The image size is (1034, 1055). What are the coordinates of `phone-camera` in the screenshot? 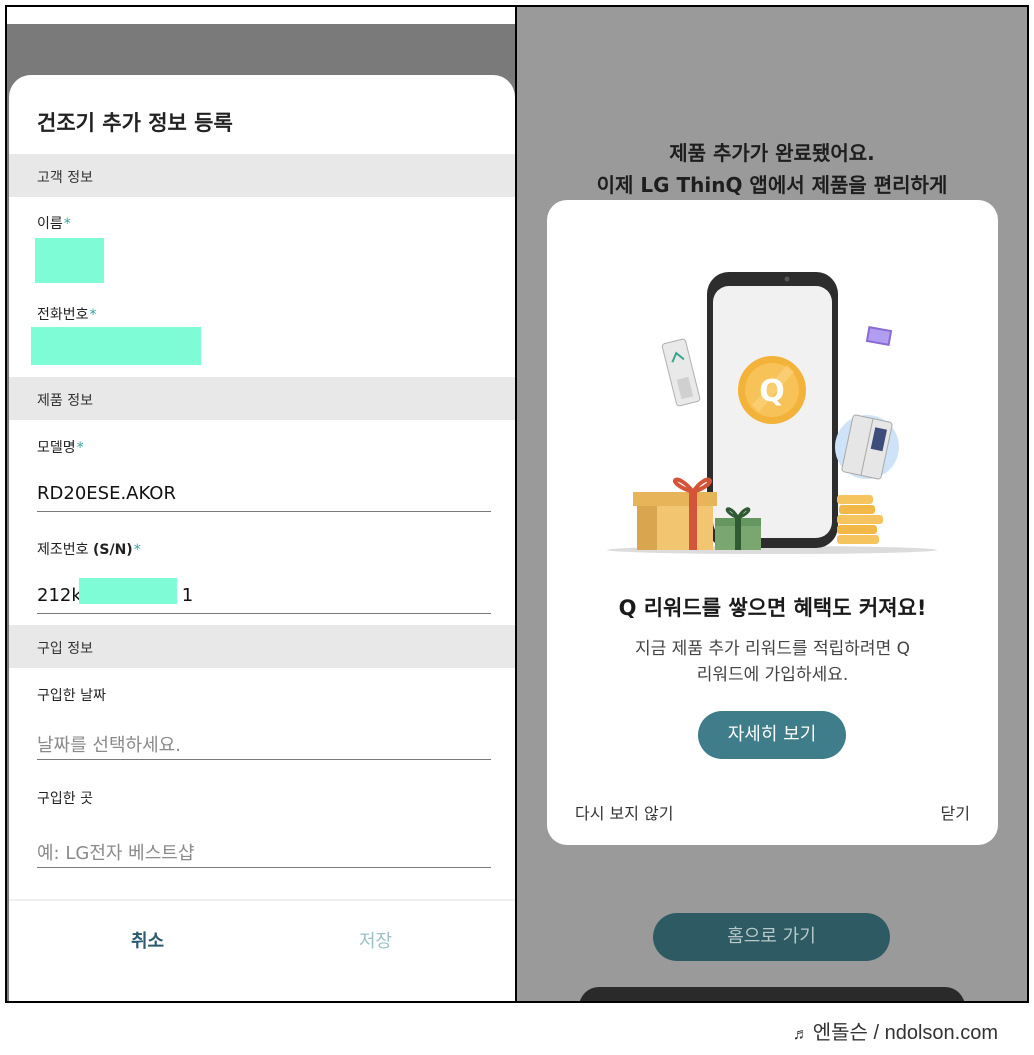 It's located at (787, 279).